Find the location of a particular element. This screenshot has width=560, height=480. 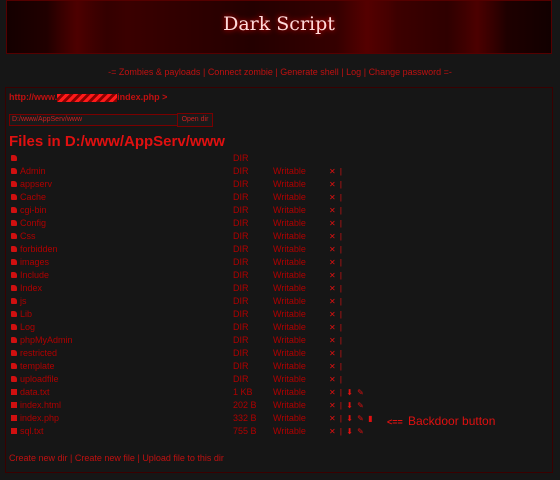

create-new-dir-link: Create new dir is located at coordinates (38, 458).